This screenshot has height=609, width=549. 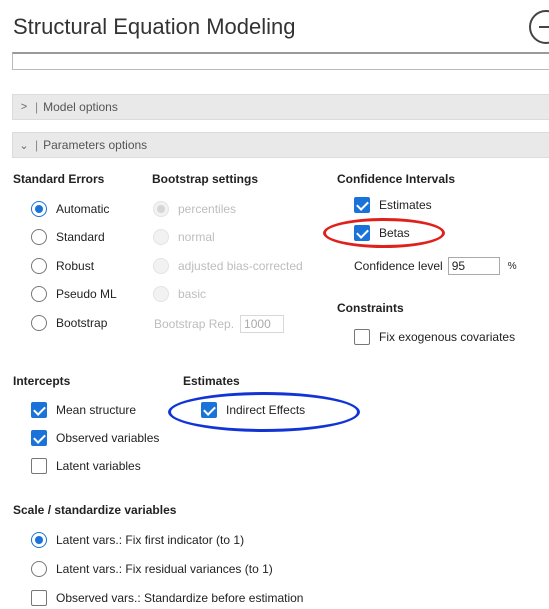 What do you see at coordinates (184, 237) in the screenshot?
I see `bs-normal-radio: normal` at bounding box center [184, 237].